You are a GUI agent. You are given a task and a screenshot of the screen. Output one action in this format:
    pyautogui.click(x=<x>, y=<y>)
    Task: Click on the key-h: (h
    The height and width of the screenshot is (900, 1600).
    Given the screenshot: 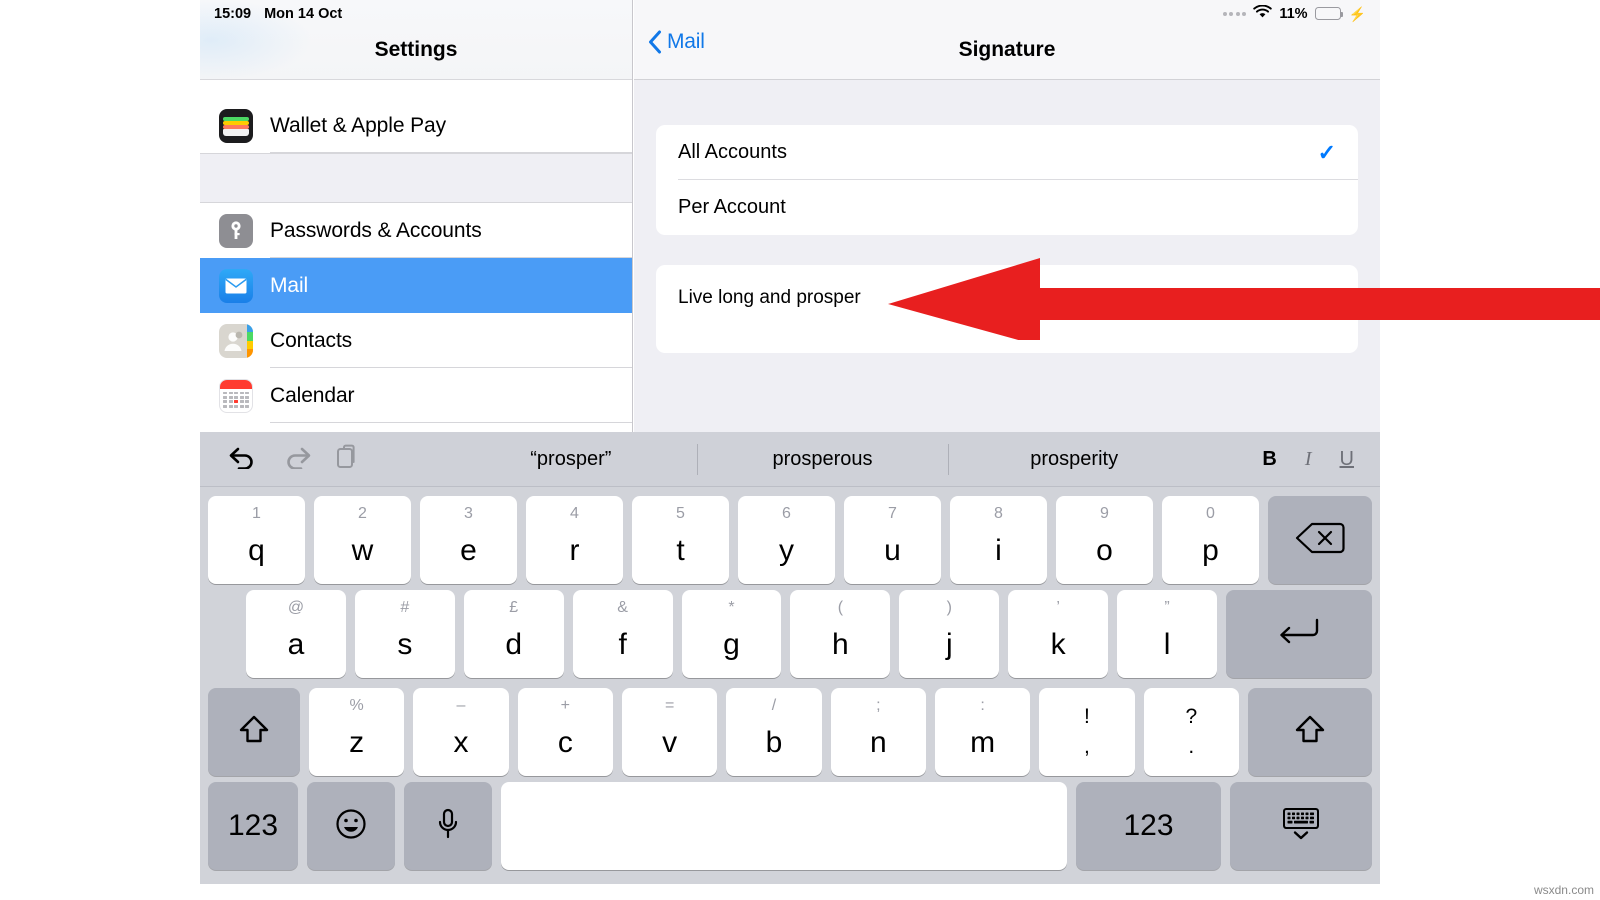 What is the action you would take?
    pyautogui.click(x=840, y=634)
    